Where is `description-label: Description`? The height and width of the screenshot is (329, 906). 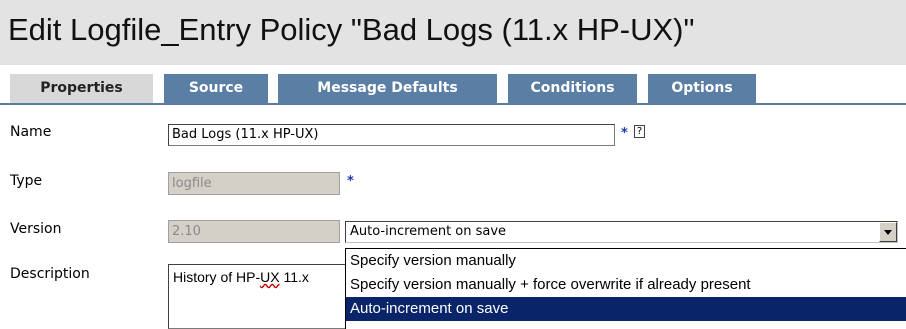
description-label: Description is located at coordinates (50, 274).